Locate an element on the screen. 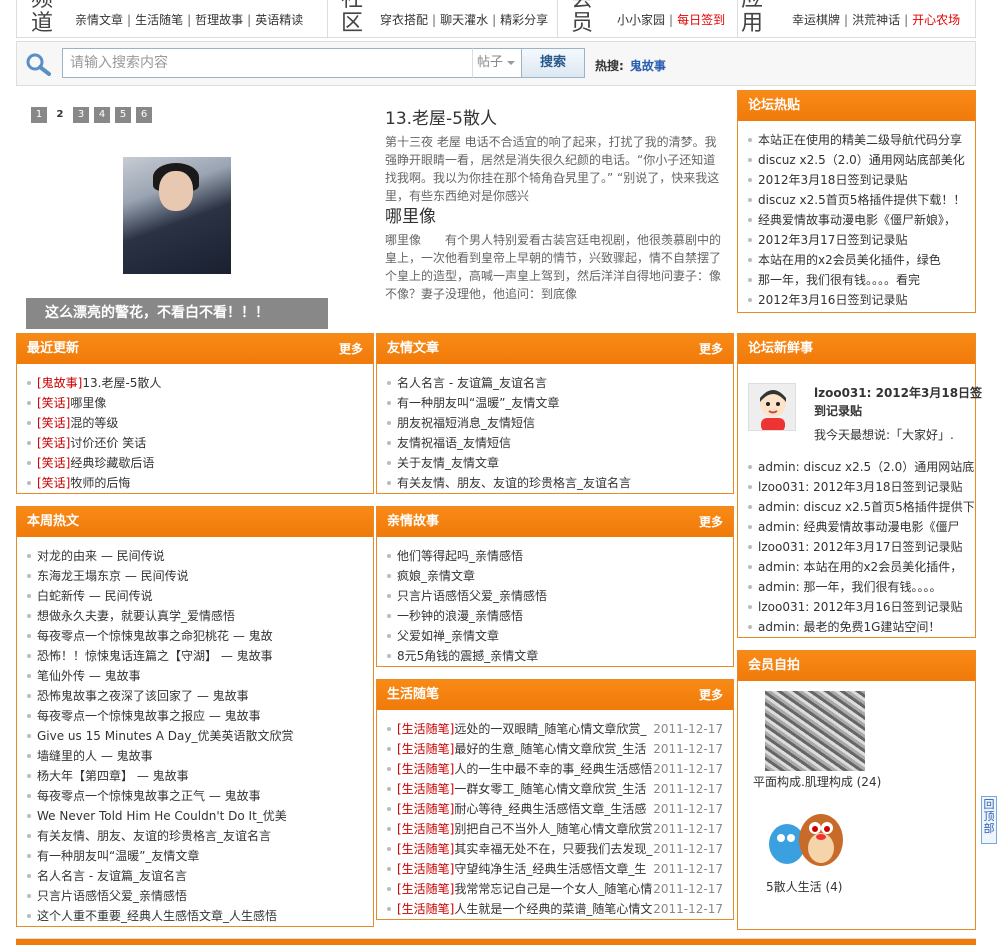 The image size is (999, 945). list-item: [笑话]牧师的后悔 is located at coordinates (200, 483).